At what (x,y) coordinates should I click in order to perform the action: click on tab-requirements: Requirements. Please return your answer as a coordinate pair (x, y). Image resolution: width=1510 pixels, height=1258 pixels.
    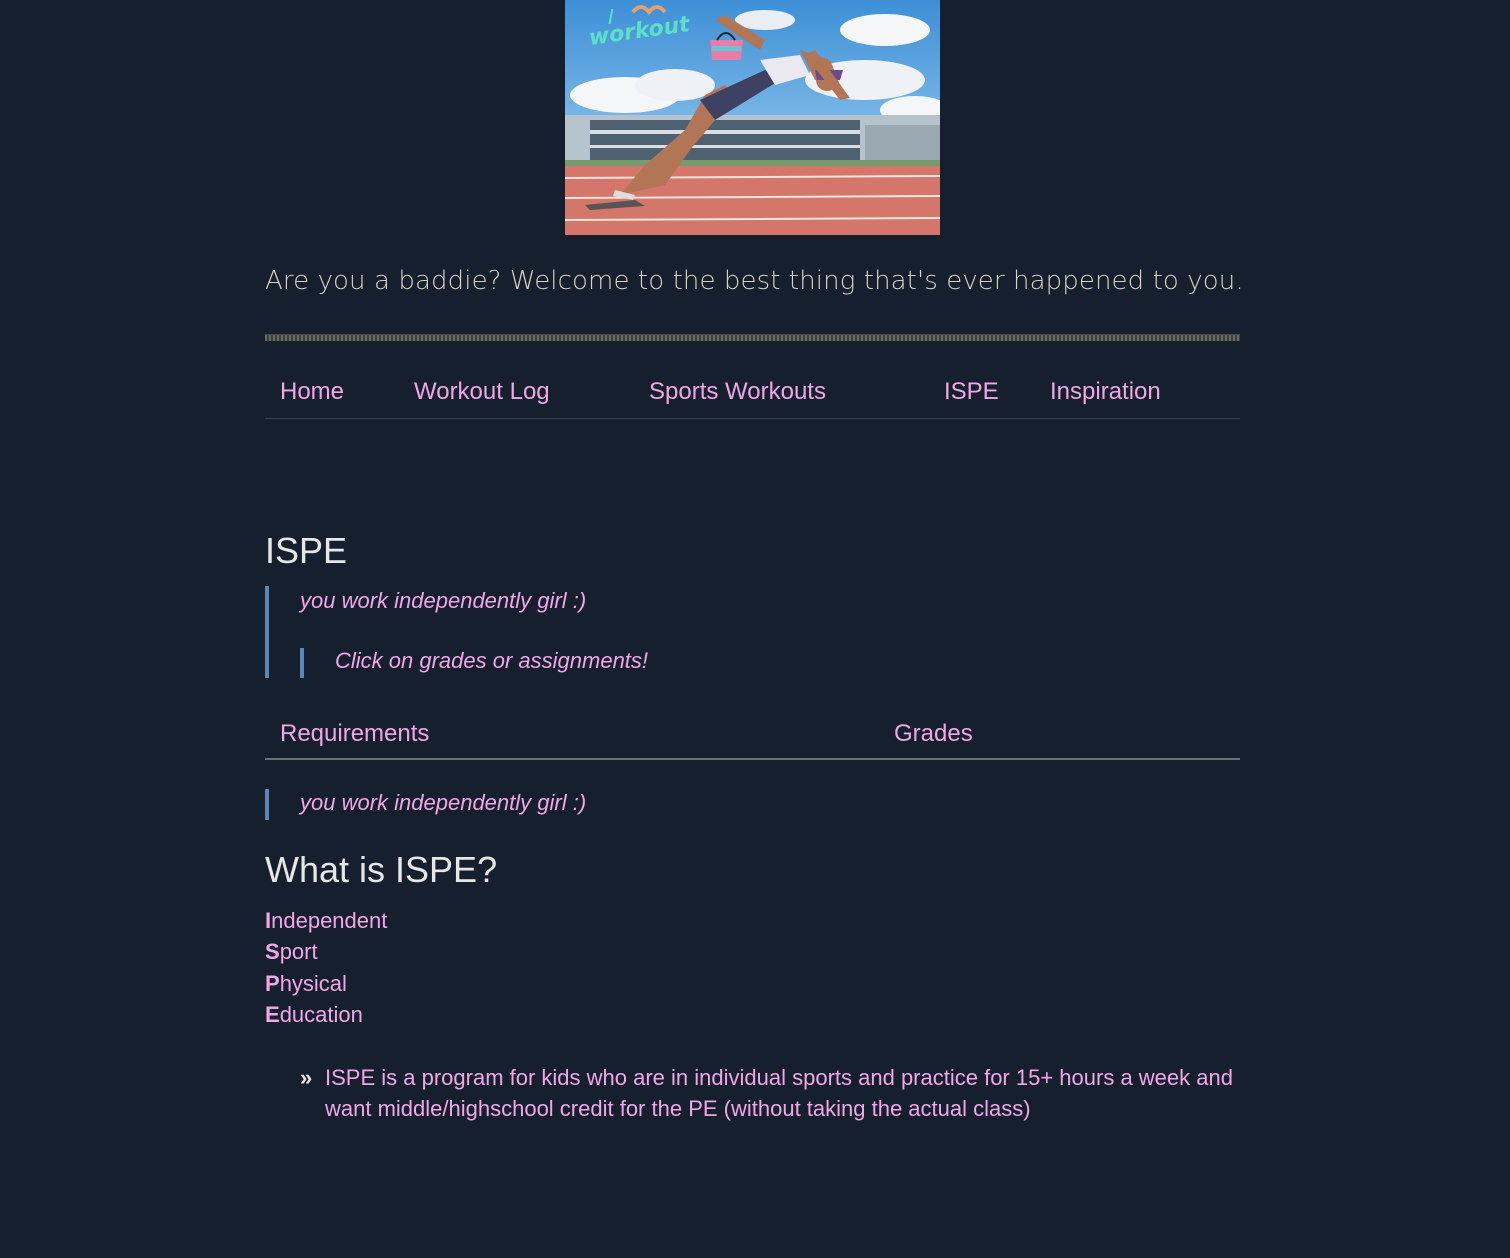
    Looking at the image, I should click on (354, 734).